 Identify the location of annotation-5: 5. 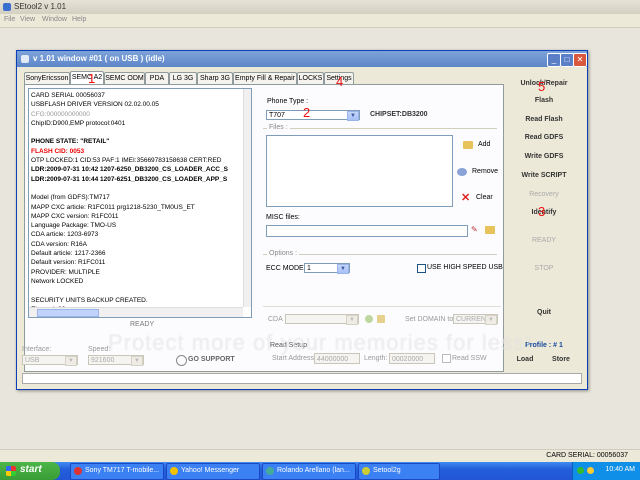
(542, 86).